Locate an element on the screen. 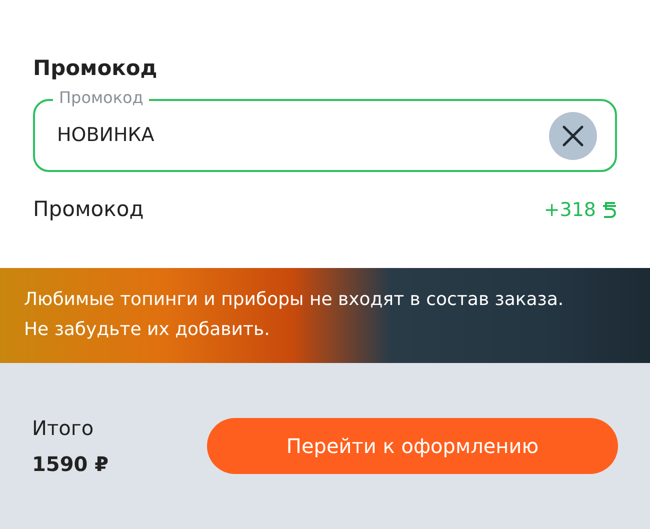 The height and width of the screenshot is (529, 650). clear-button is located at coordinates (573, 136).